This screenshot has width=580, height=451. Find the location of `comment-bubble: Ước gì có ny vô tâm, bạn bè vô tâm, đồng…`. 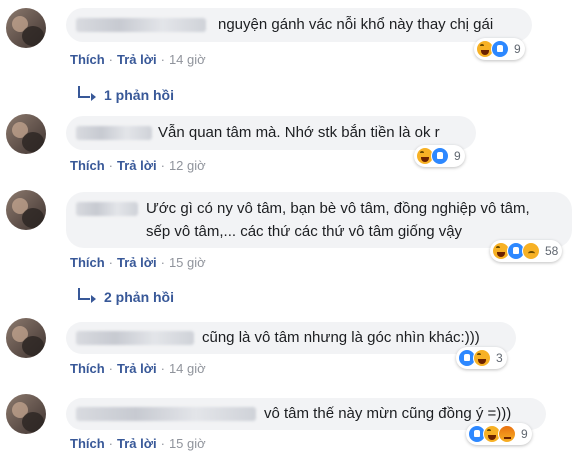

comment-bubble: Ước gì có ny vô tâm, bạn bè vô tâm, đồng… is located at coordinates (319, 220).